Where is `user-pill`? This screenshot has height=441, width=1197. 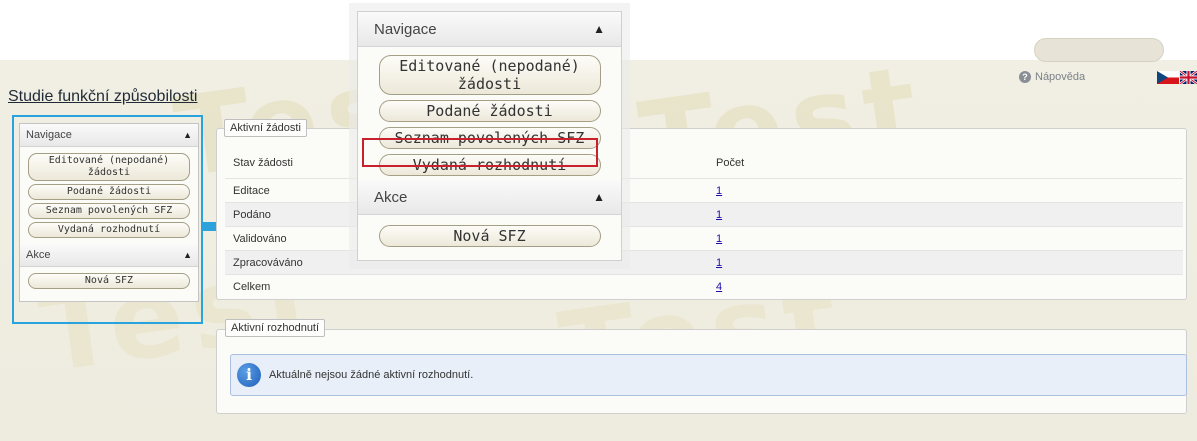 user-pill is located at coordinates (1099, 50).